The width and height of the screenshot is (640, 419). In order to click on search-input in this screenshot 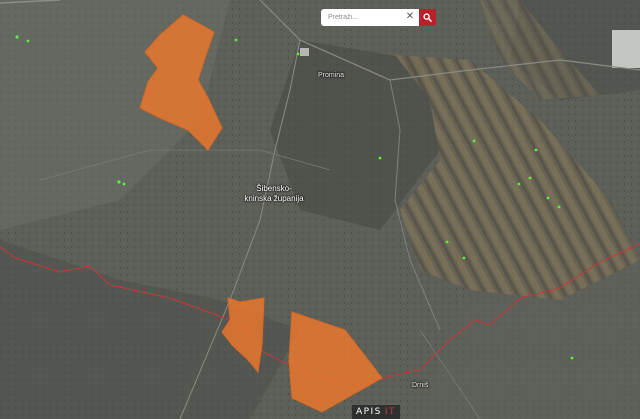, I will do `click(364, 17)`.